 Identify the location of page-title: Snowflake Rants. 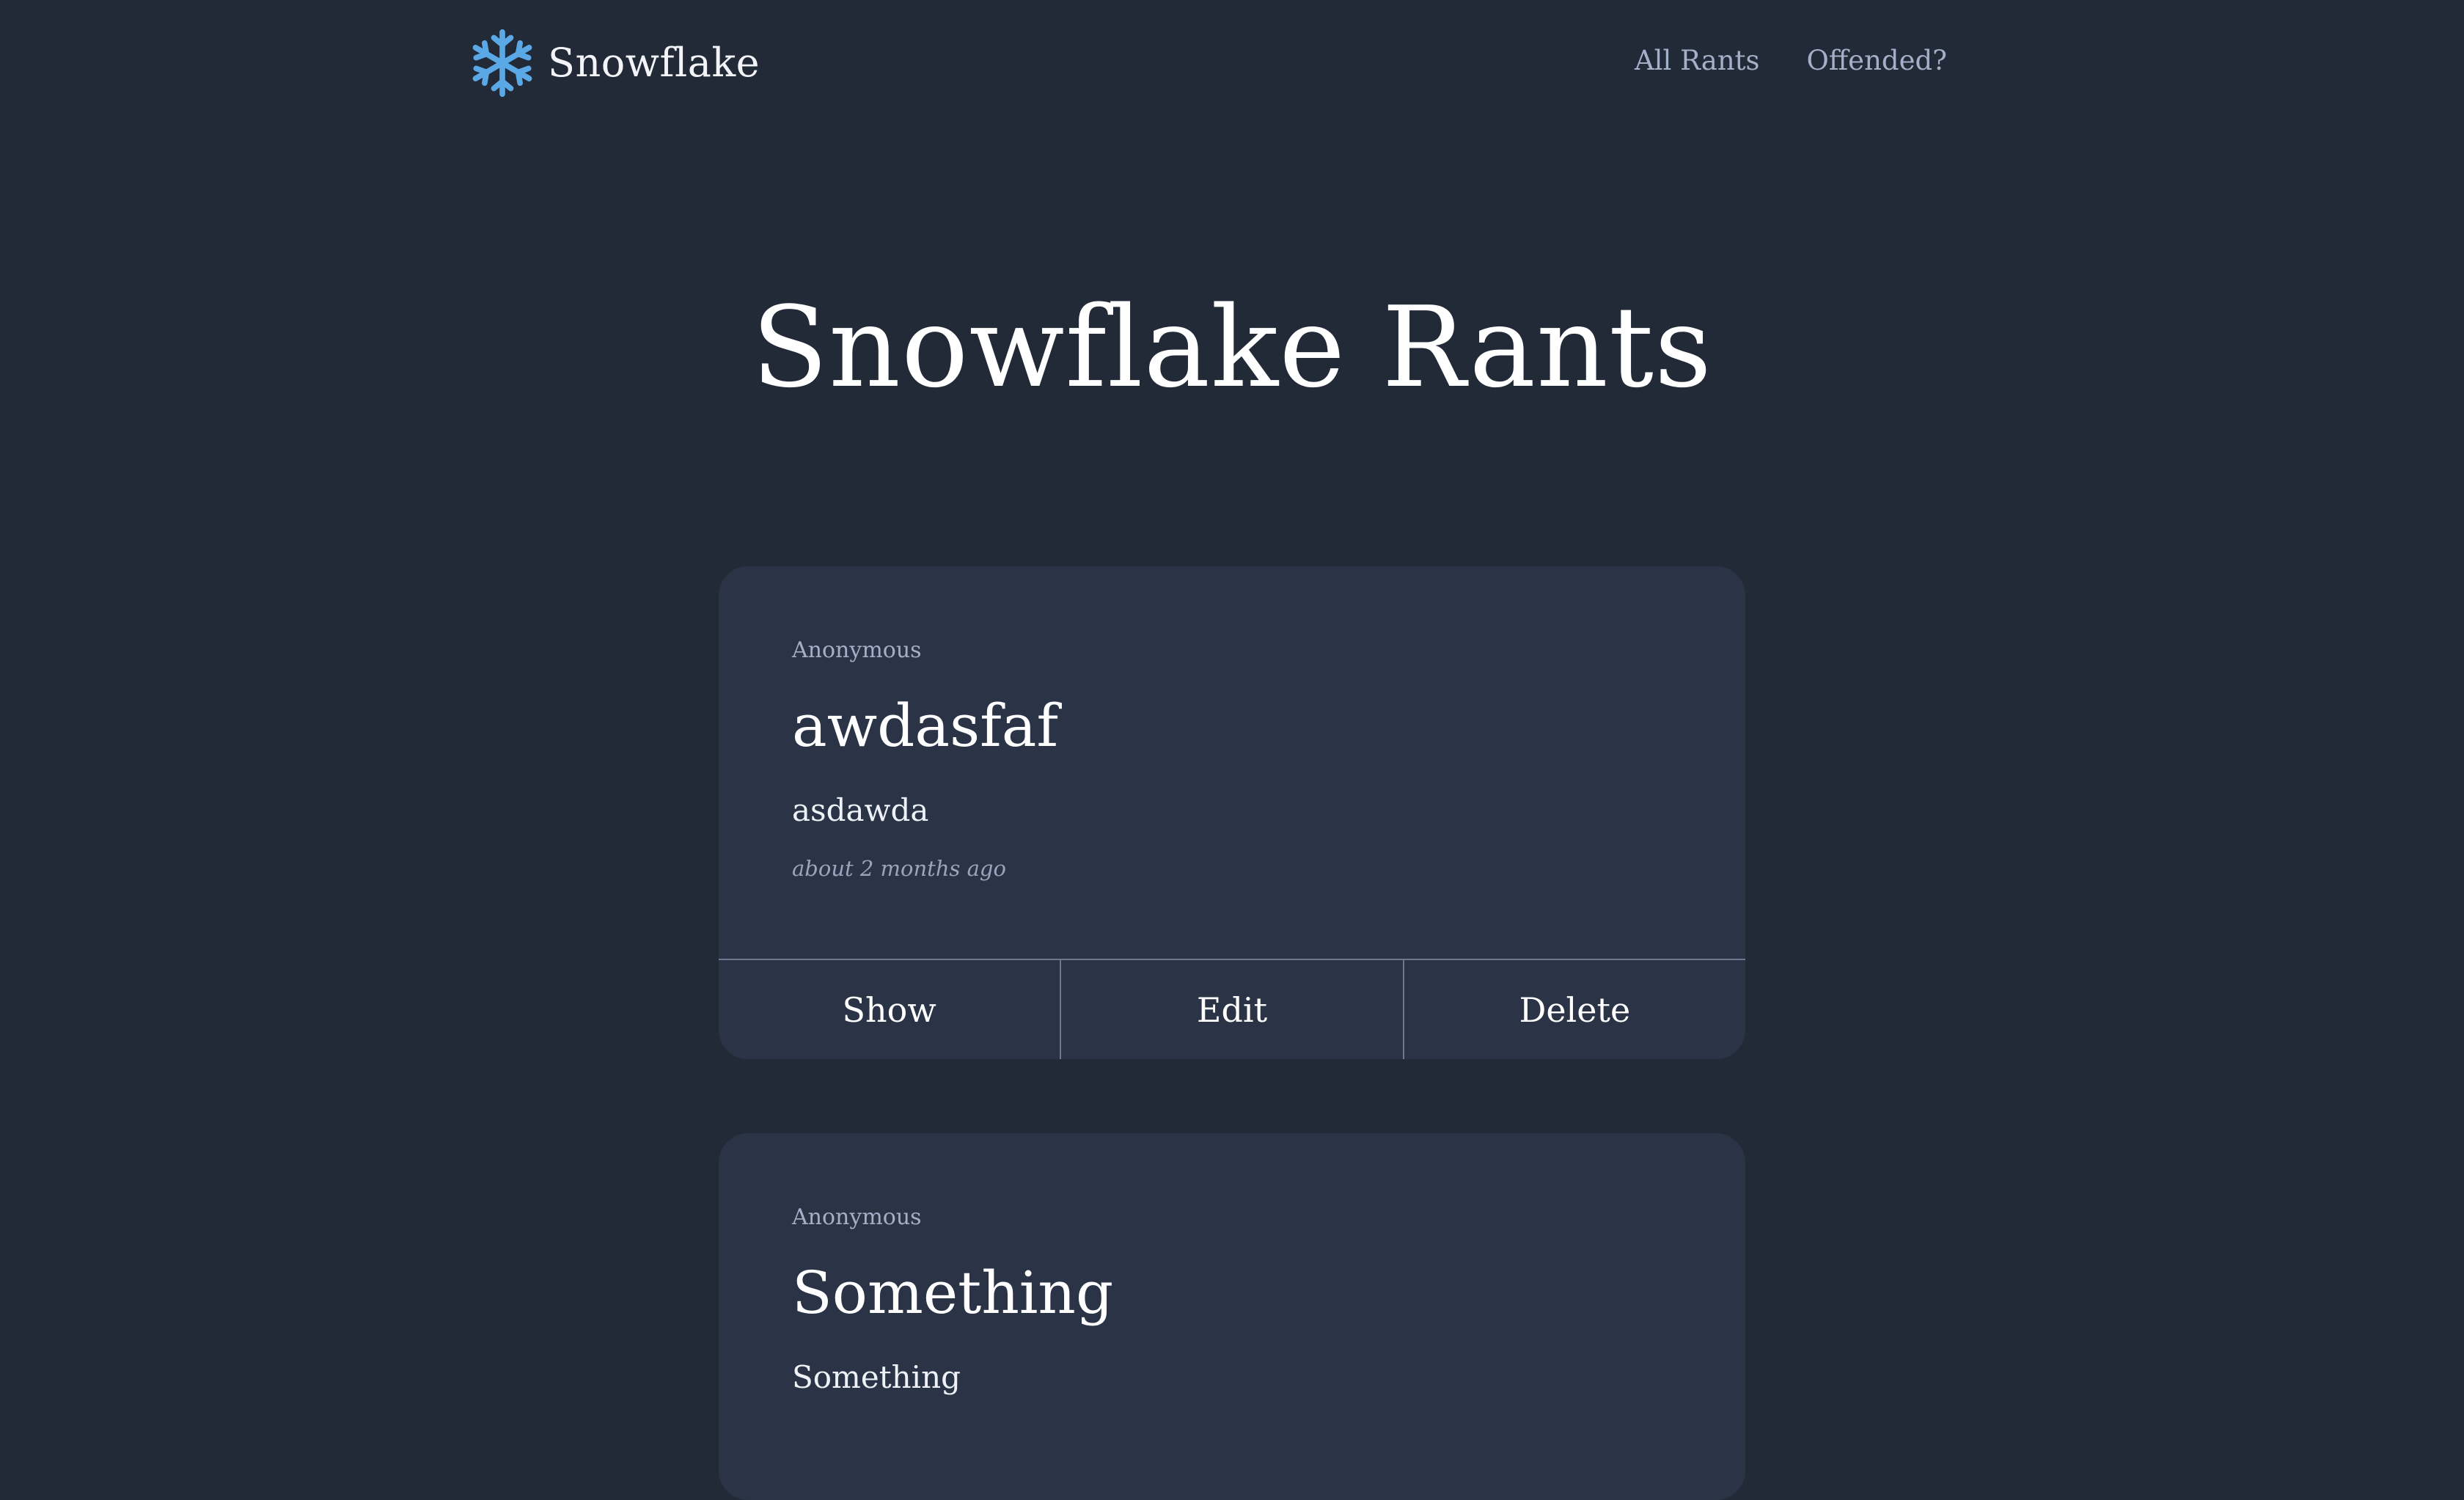
(1232, 347).